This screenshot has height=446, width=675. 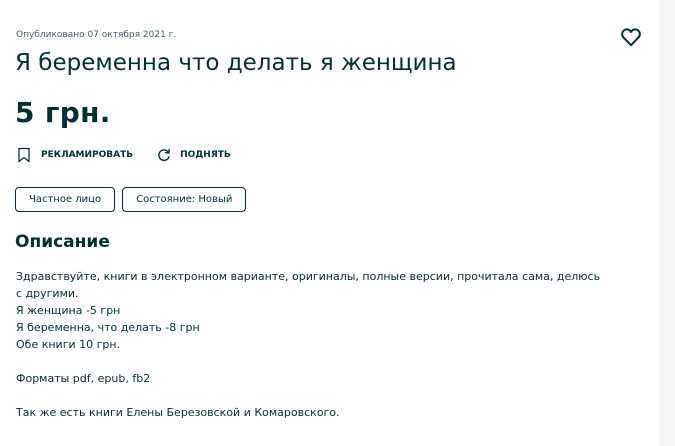 I want to click on published-date: Опубликовано 07 октября 2021 г., so click(x=96, y=35).